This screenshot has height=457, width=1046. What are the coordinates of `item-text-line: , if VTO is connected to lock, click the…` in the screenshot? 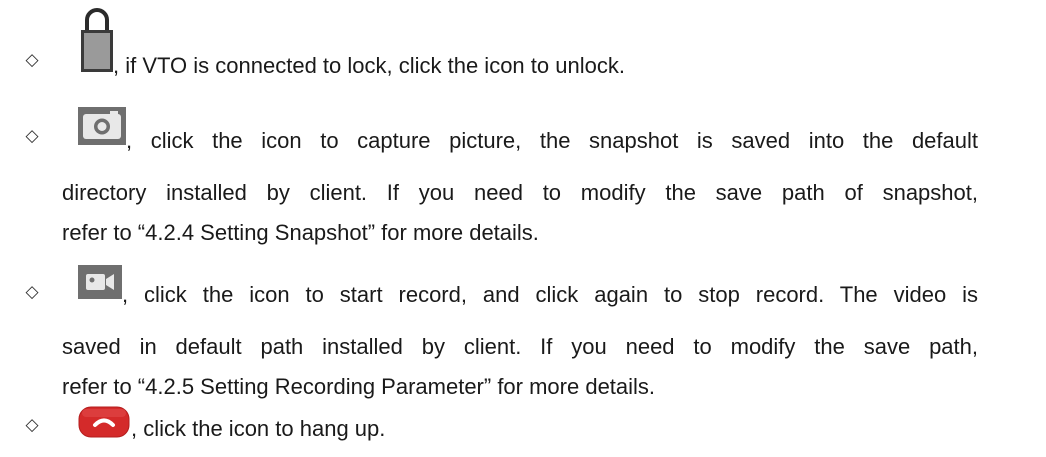 It's located at (369, 65).